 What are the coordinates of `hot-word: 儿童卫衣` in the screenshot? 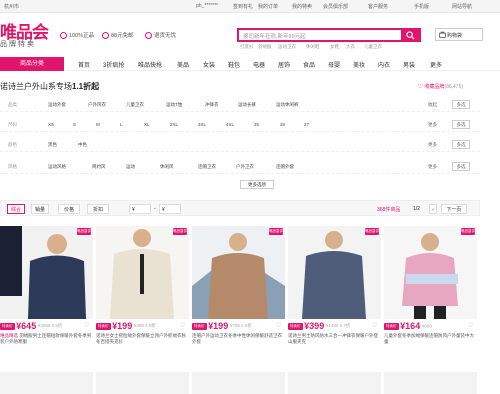 It's located at (373, 47).